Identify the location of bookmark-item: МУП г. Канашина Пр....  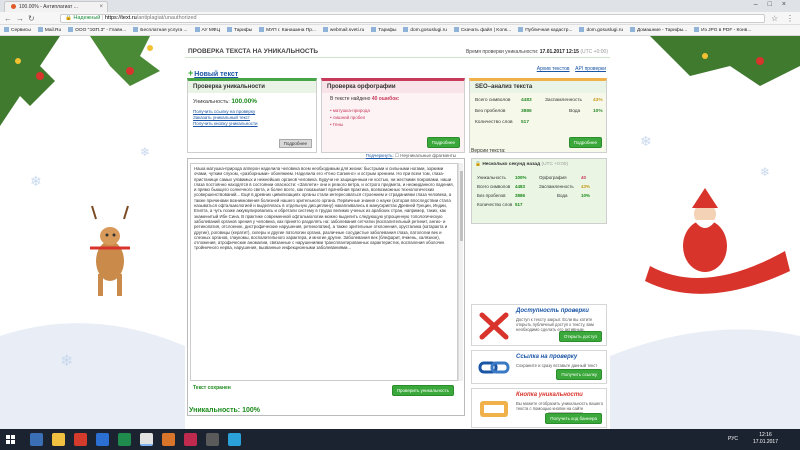
(287, 30).